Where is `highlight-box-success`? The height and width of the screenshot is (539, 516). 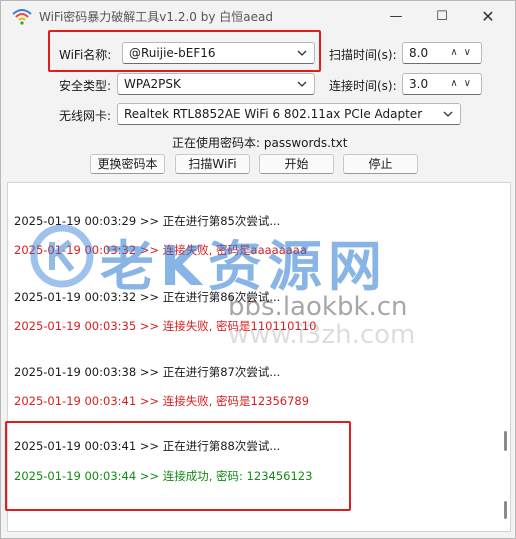
highlight-box-success is located at coordinates (178, 466).